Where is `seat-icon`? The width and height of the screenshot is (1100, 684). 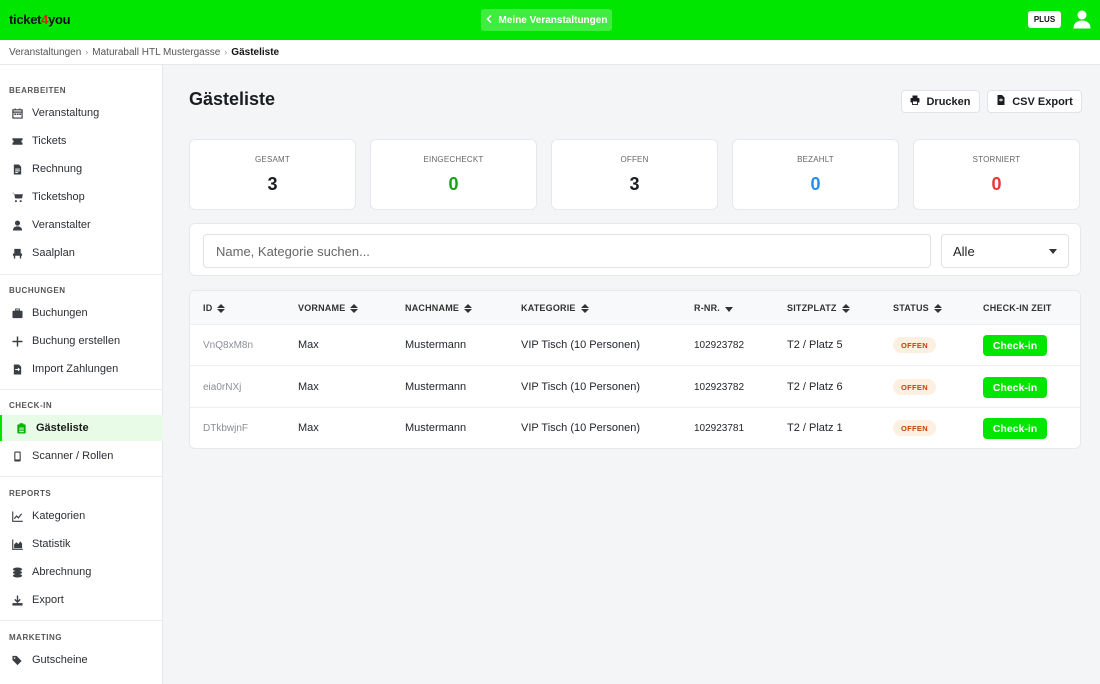
seat-icon is located at coordinates (17, 253).